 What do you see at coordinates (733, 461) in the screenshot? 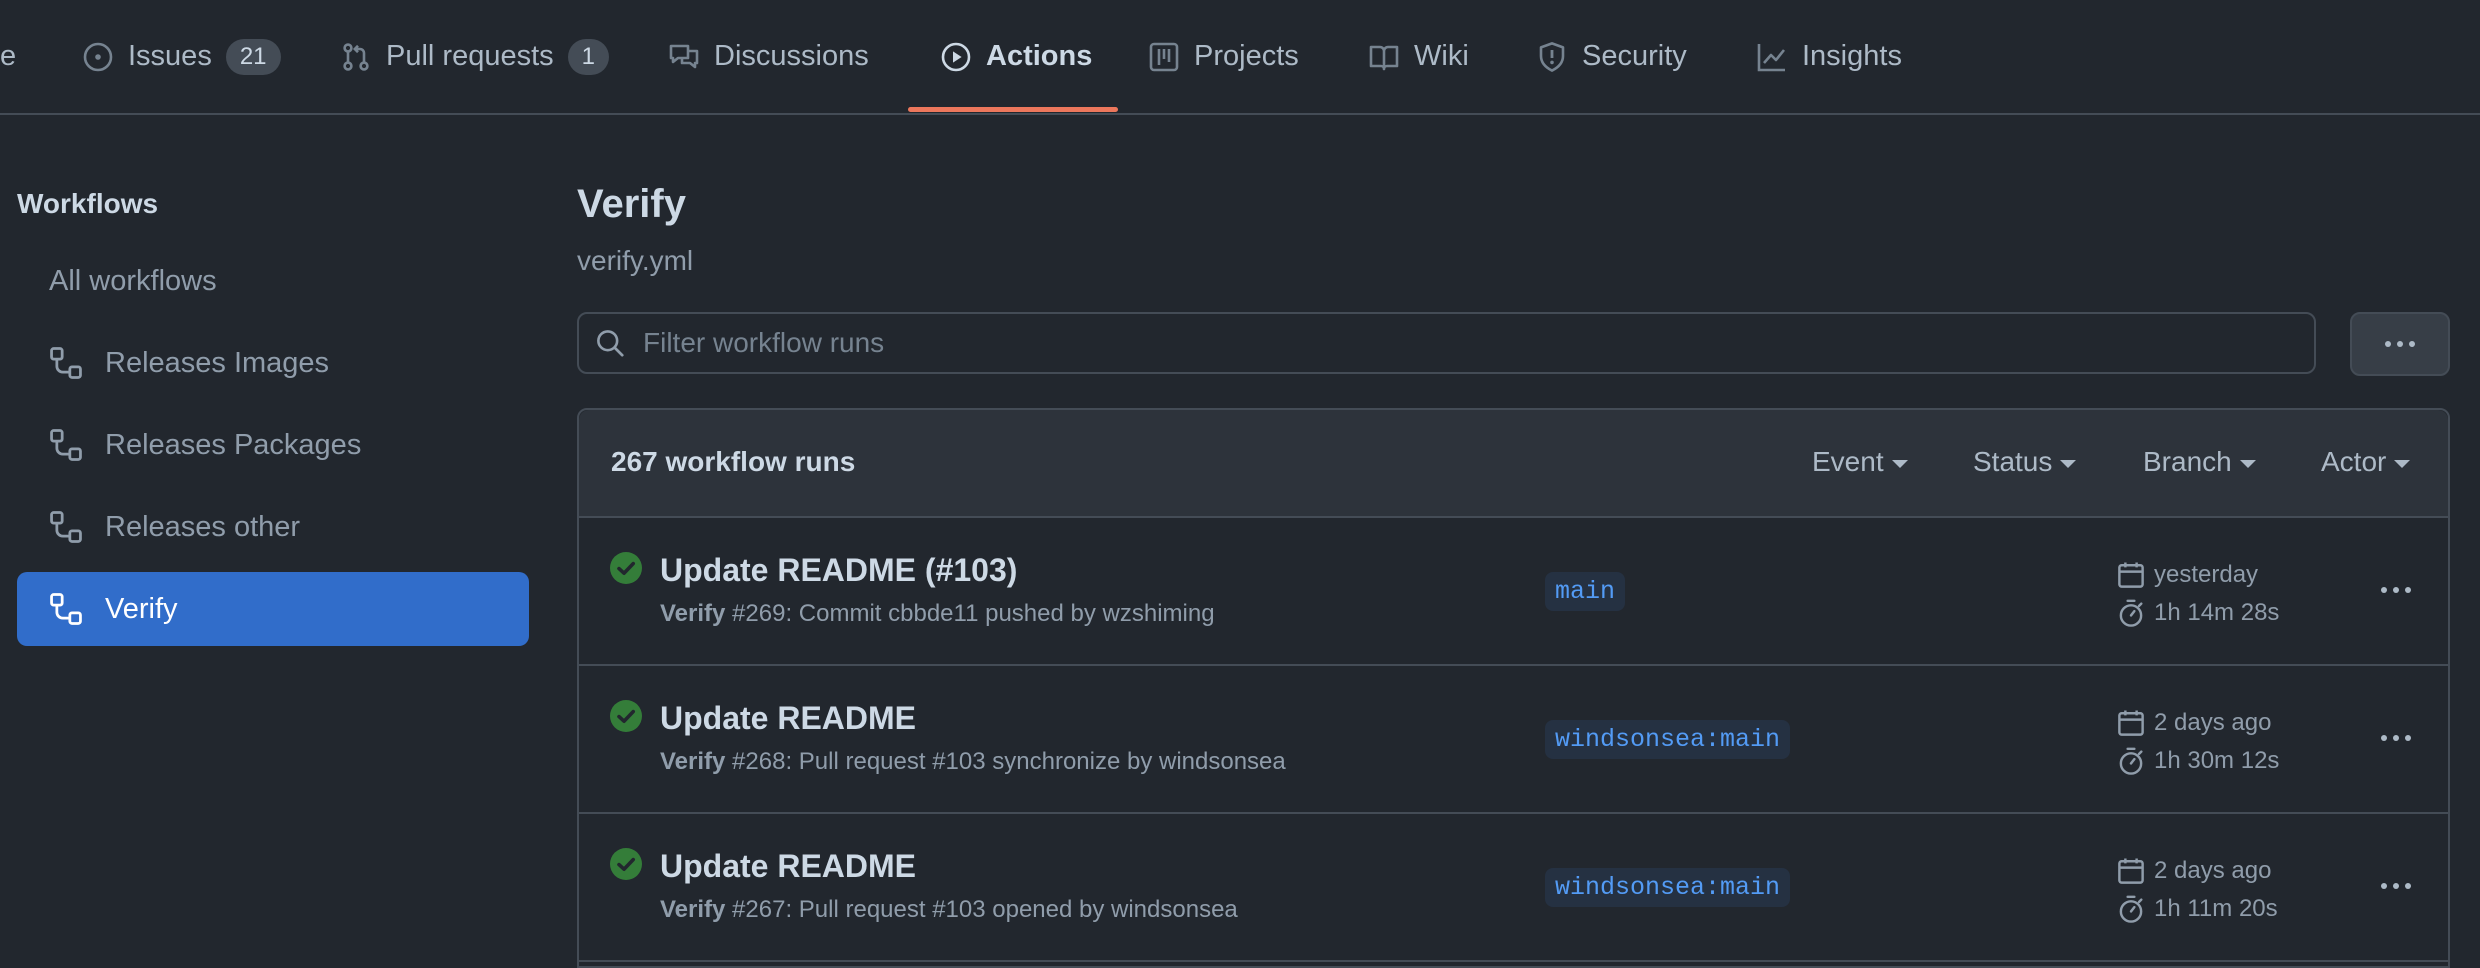
I see `runs-count: 267 workflow runs` at bounding box center [733, 461].